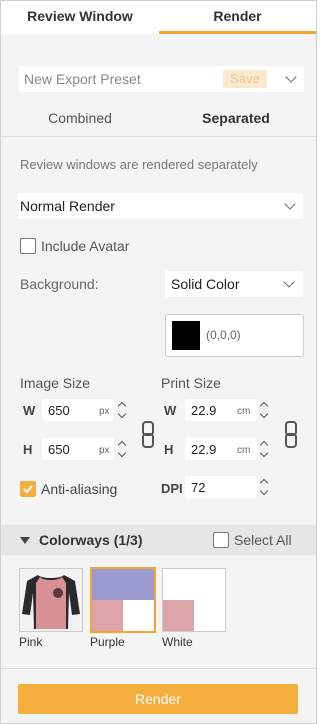 This screenshot has height=724, width=320. Describe the element at coordinates (263, 540) in the screenshot. I see `select-all-label: Select All` at that location.